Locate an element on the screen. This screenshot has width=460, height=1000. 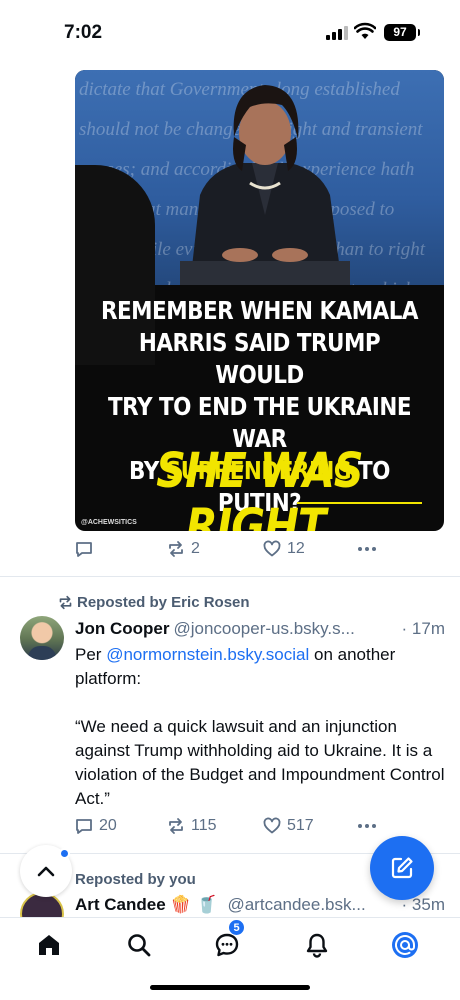
tab-home is located at coordinates (49, 945).